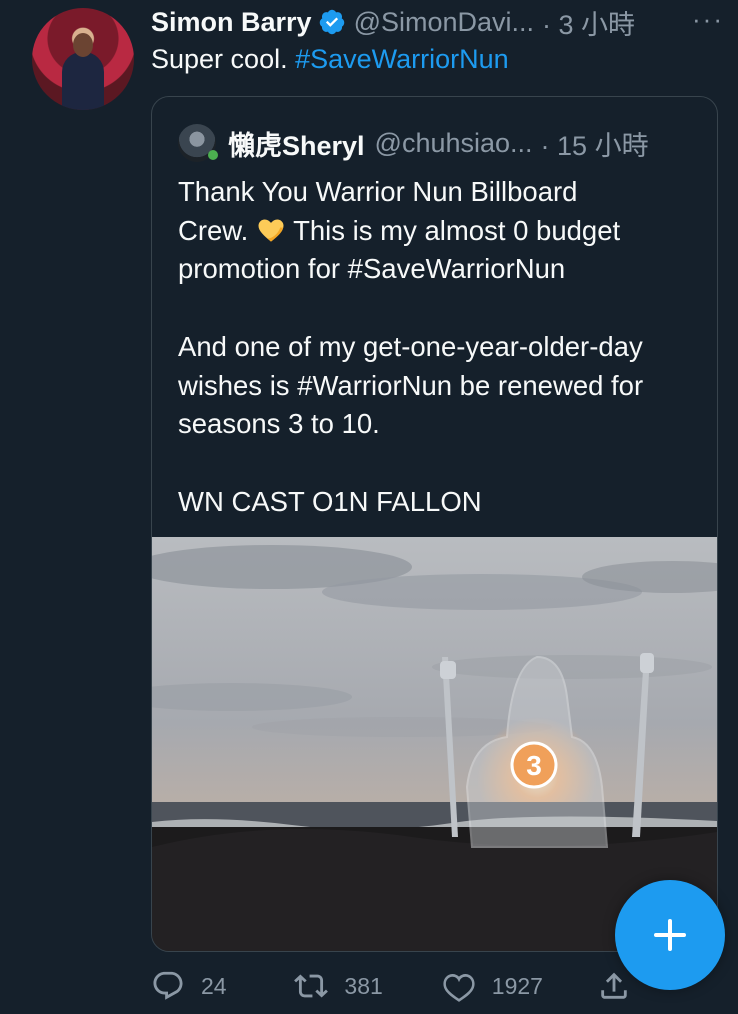 Image resolution: width=738 pixels, height=1014 pixels. I want to click on hashtag-link: #SaveWarriorNun, so click(402, 59).